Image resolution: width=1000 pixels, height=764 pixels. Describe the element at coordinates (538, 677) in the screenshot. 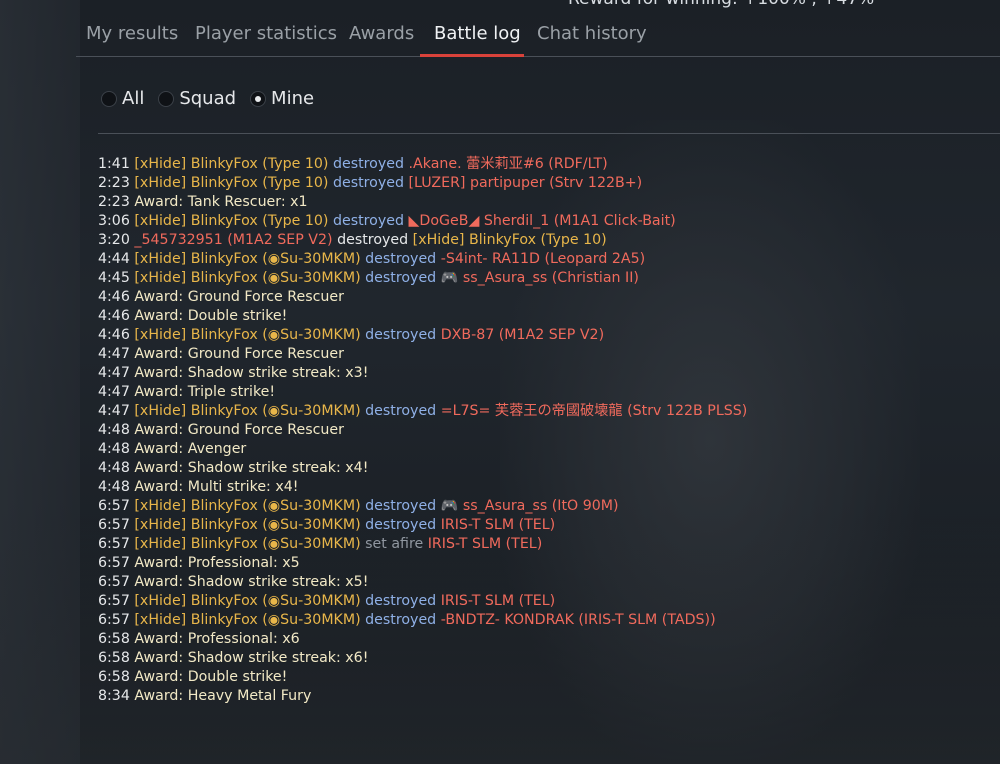

I see `log-row: 6:58 Award: Double strike!` at that location.